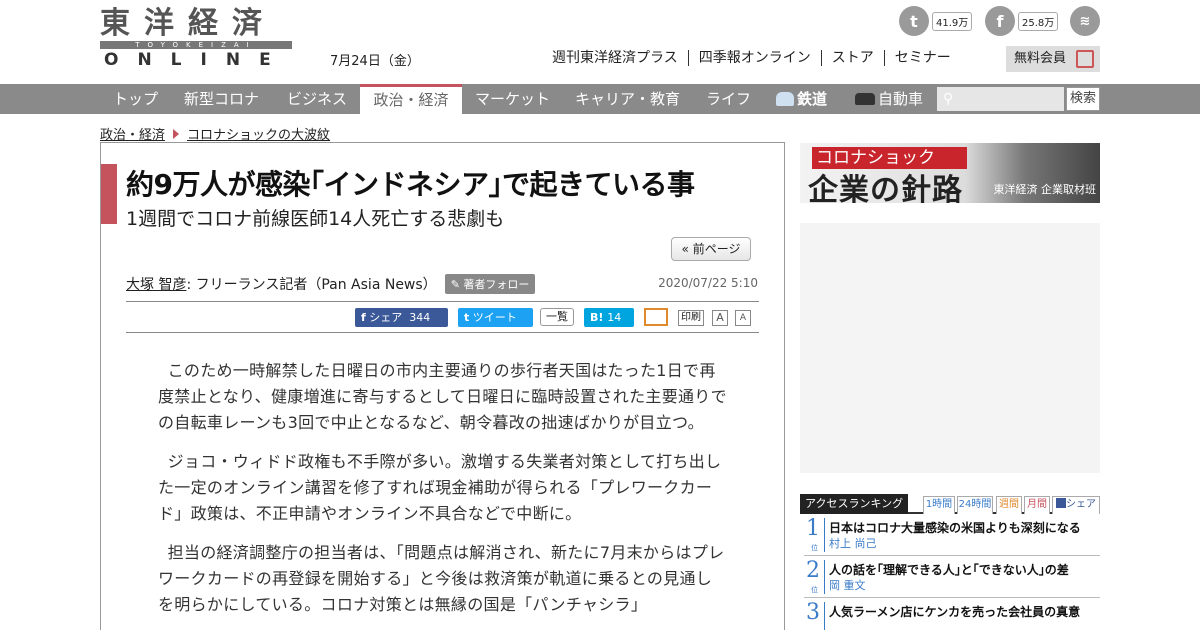  I want to click on top-link-seminar: セミナー, so click(923, 58).